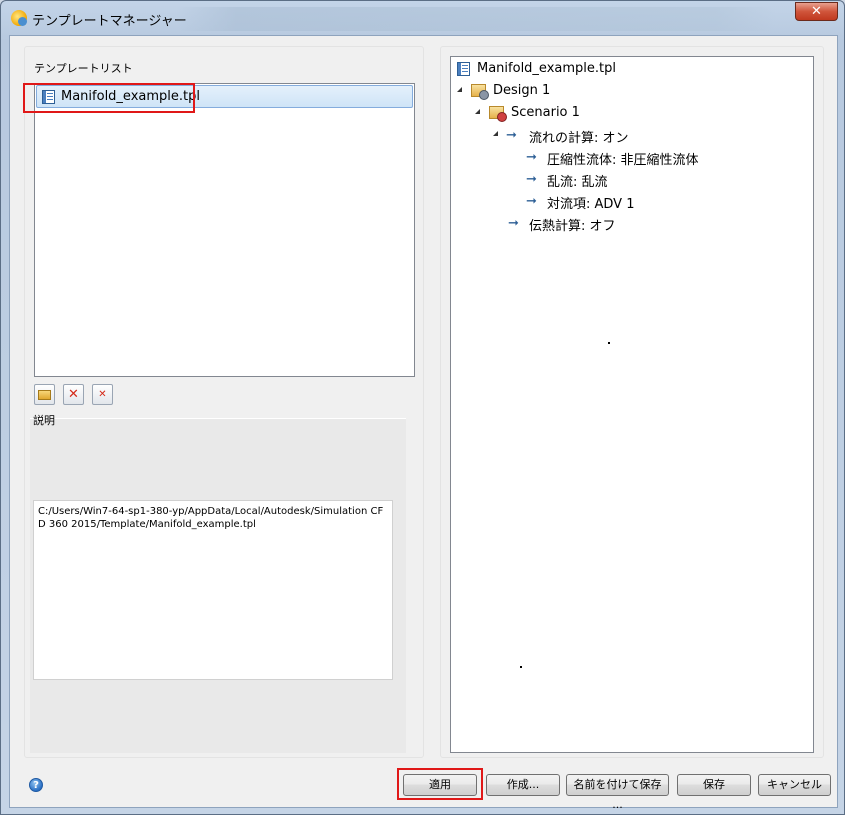 This screenshot has height=815, width=845. I want to click on advection-label: 対流項: ADV 1, so click(591, 204).